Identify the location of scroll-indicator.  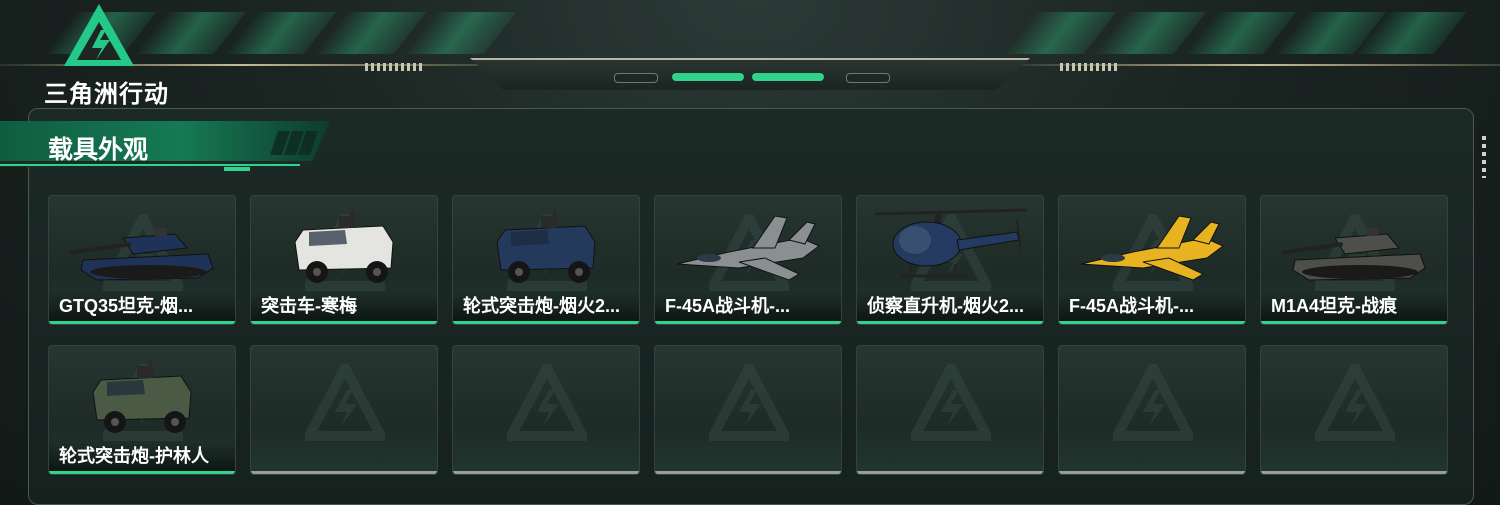
(1484, 157).